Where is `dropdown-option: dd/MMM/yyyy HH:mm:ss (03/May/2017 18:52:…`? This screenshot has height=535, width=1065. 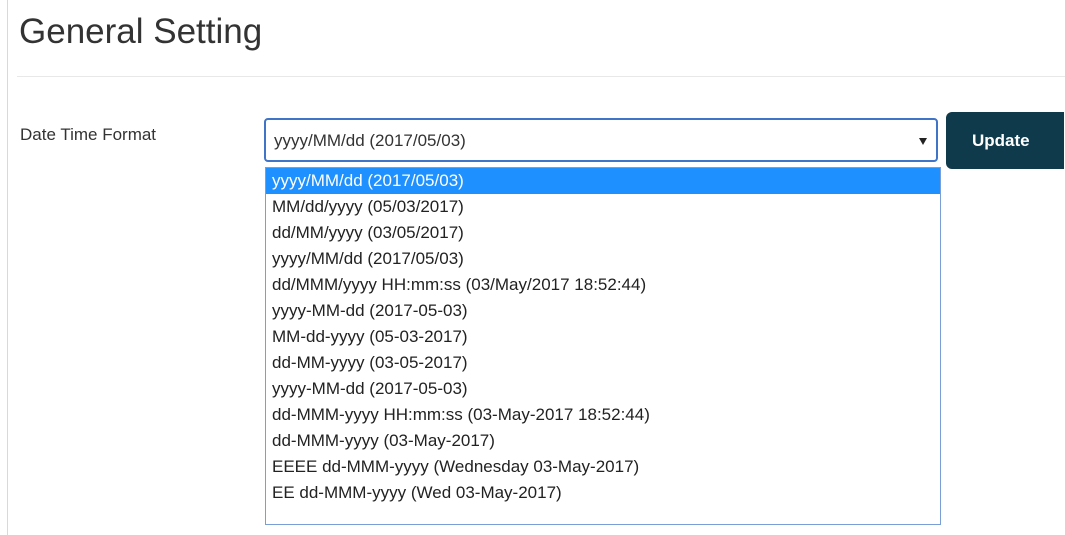 dropdown-option: dd/MMM/yyyy HH:mm:ss (03/May/2017 18:52:… is located at coordinates (603, 285).